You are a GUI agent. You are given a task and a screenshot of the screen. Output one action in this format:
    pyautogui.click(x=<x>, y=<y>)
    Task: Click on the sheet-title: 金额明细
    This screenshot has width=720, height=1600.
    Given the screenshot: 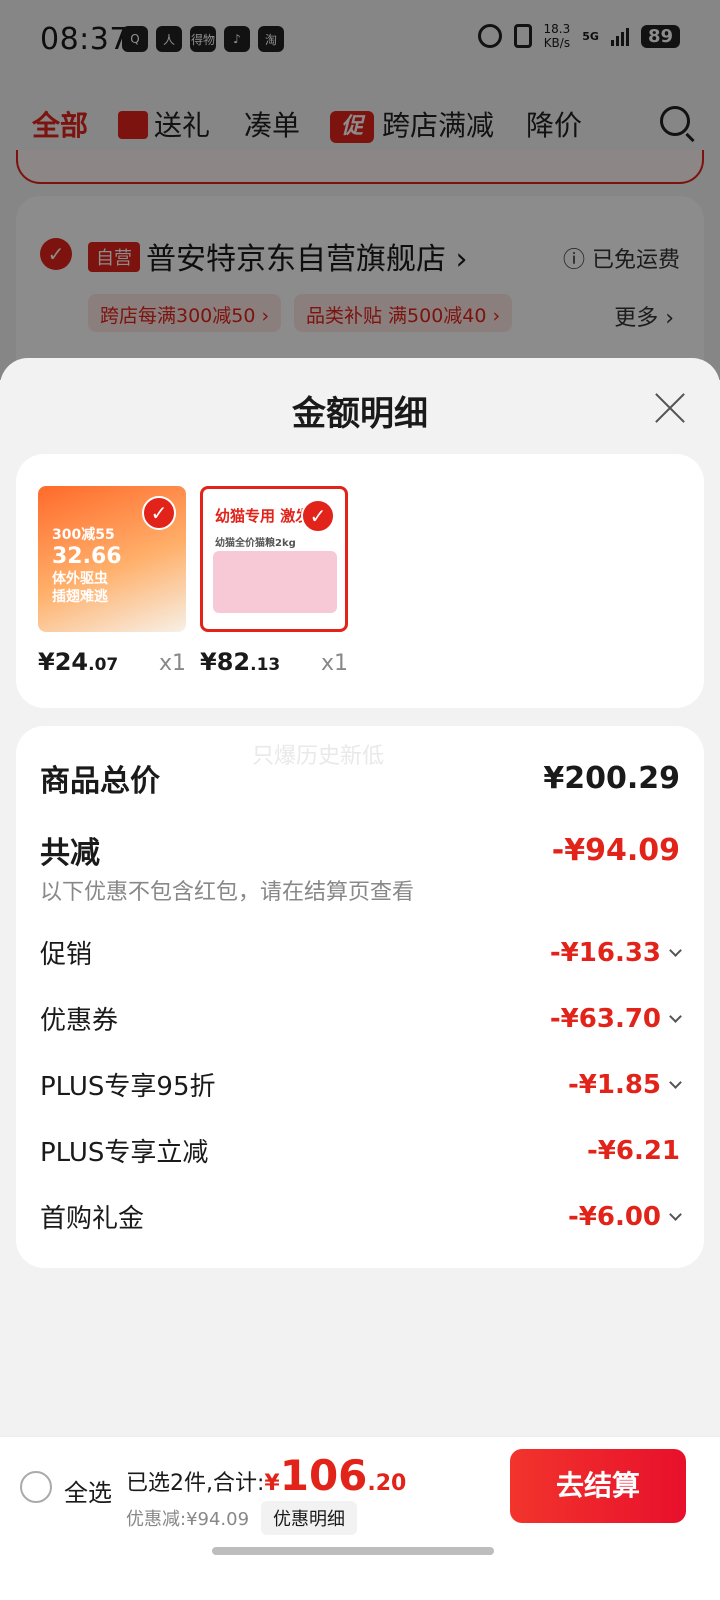 What is the action you would take?
    pyautogui.click(x=360, y=414)
    